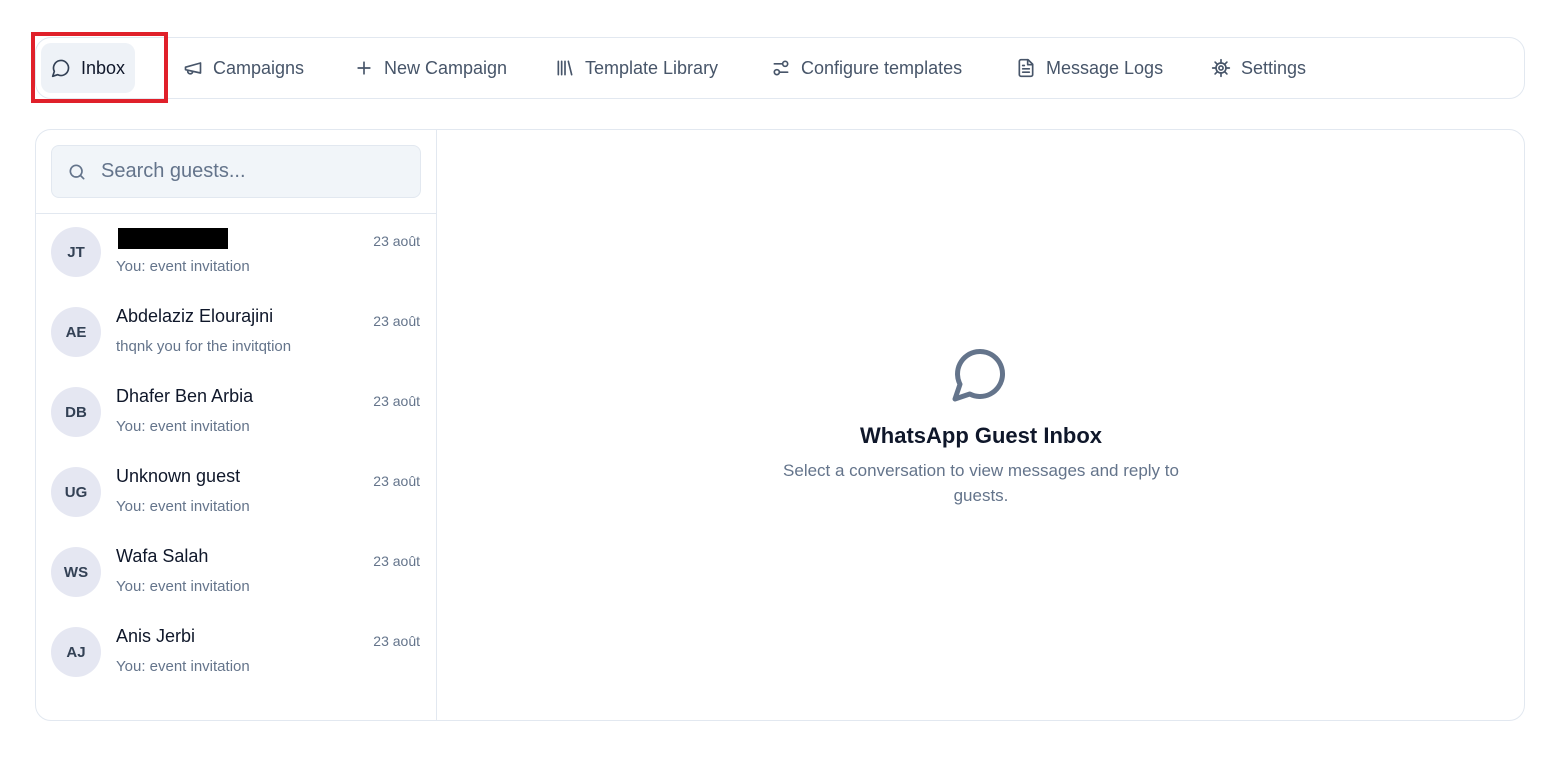 The width and height of the screenshot is (1552, 757). I want to click on gear-icon, so click(1221, 68).